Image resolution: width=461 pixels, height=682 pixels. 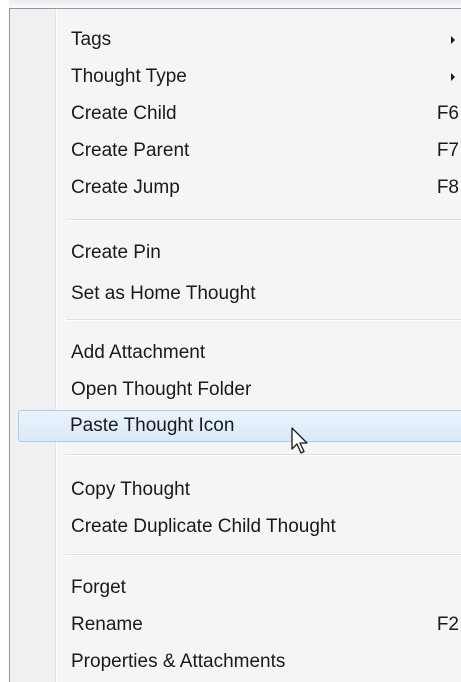 What do you see at coordinates (447, 113) in the screenshot?
I see `menu-item-shortcut: F6` at bounding box center [447, 113].